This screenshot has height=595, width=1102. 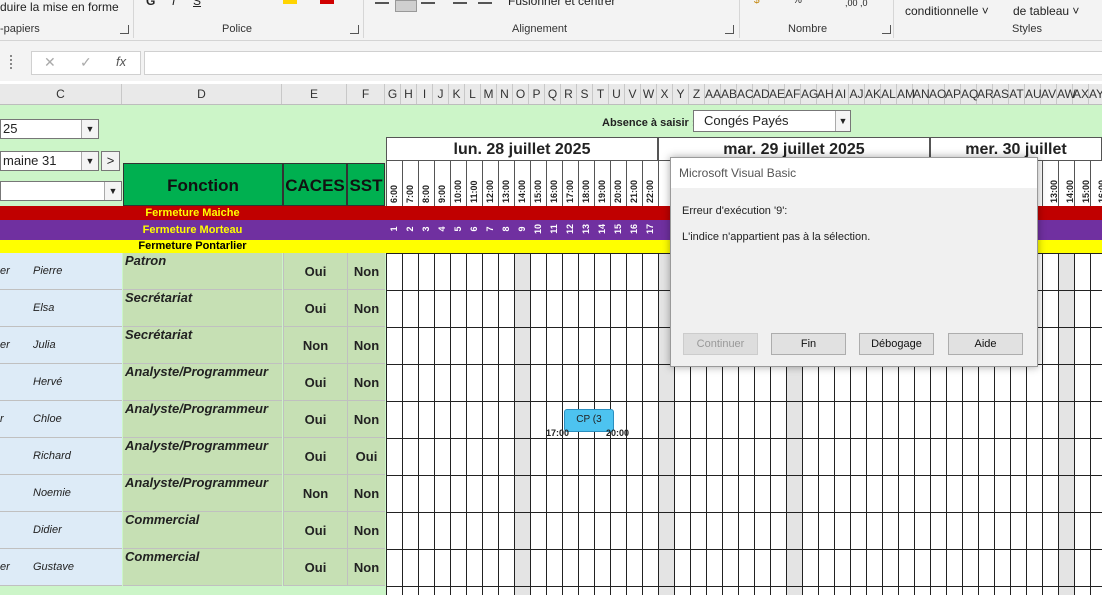 What do you see at coordinates (896, 344) in the screenshot?
I see `debug-button: Débogage` at bounding box center [896, 344].